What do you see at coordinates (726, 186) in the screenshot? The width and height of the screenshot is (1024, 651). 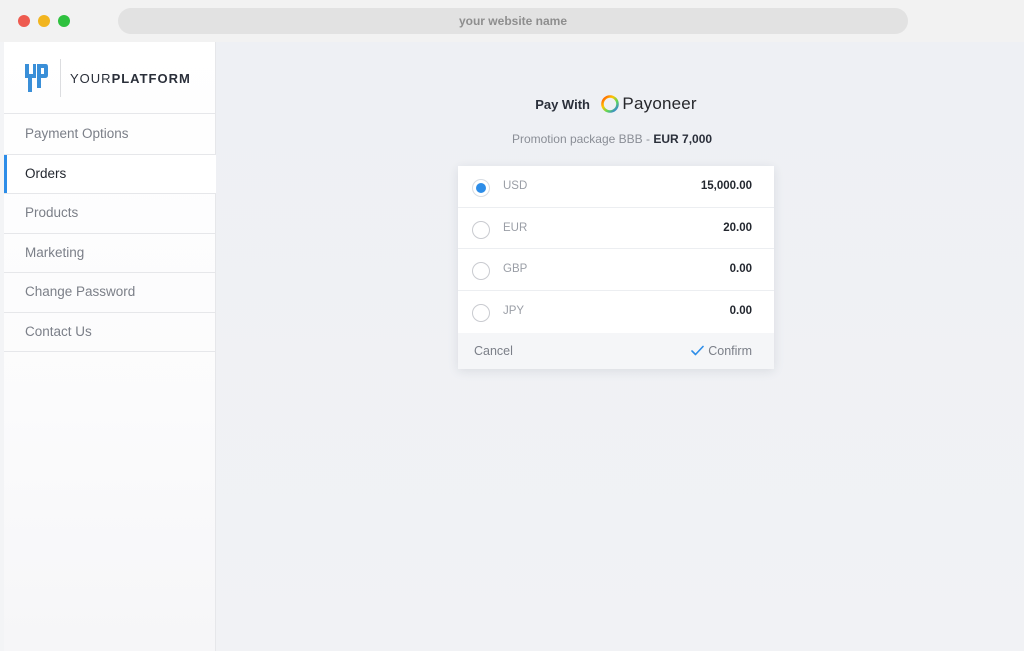 I see `currency-balance: 15,000.00` at bounding box center [726, 186].